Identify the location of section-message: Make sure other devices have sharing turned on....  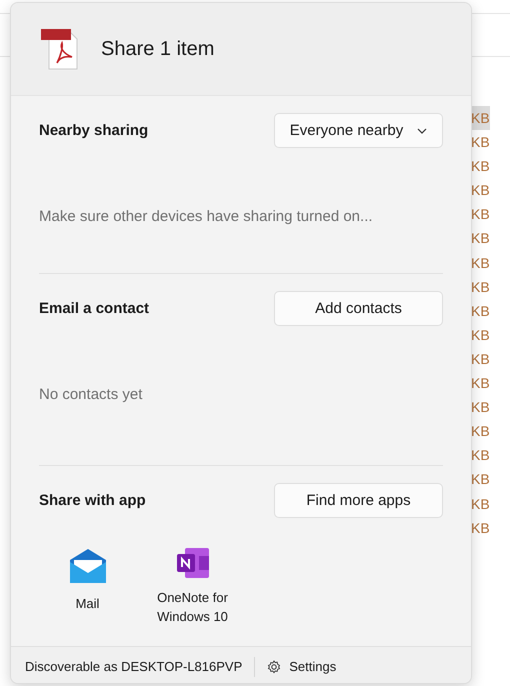
(206, 216).